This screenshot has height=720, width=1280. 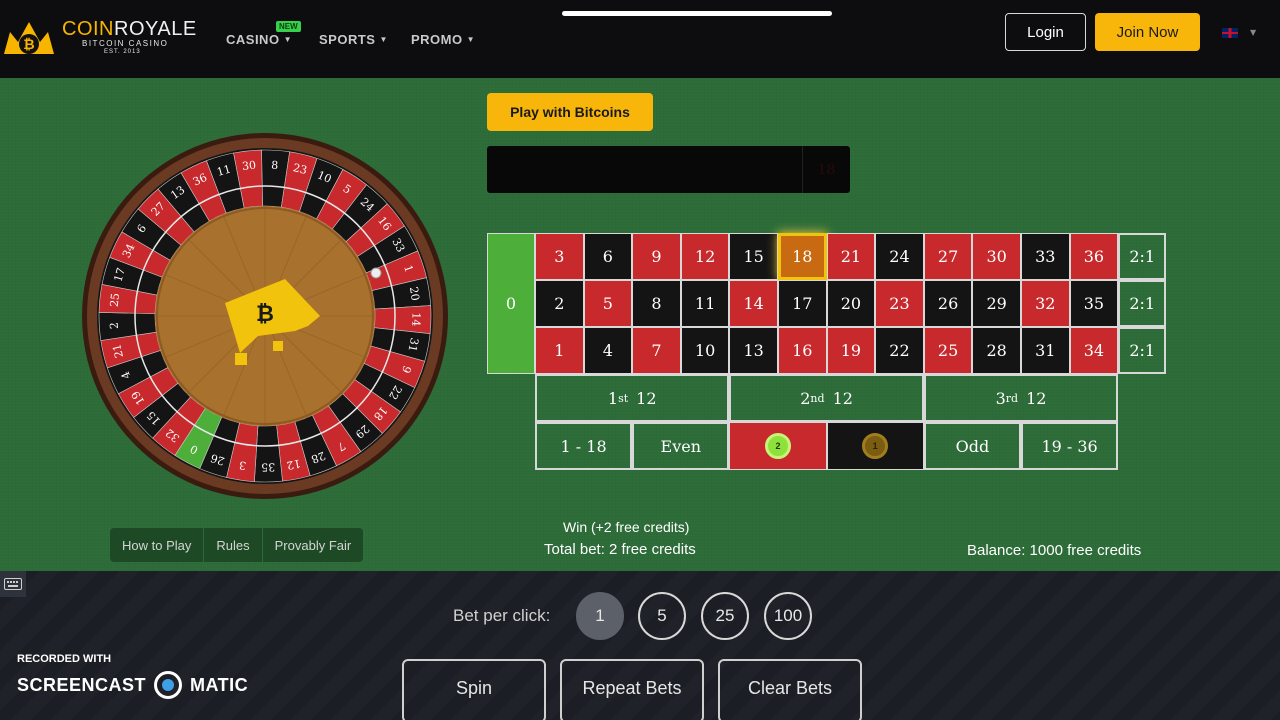 I want to click on join-now-button: Join Now, so click(x=1147, y=32).